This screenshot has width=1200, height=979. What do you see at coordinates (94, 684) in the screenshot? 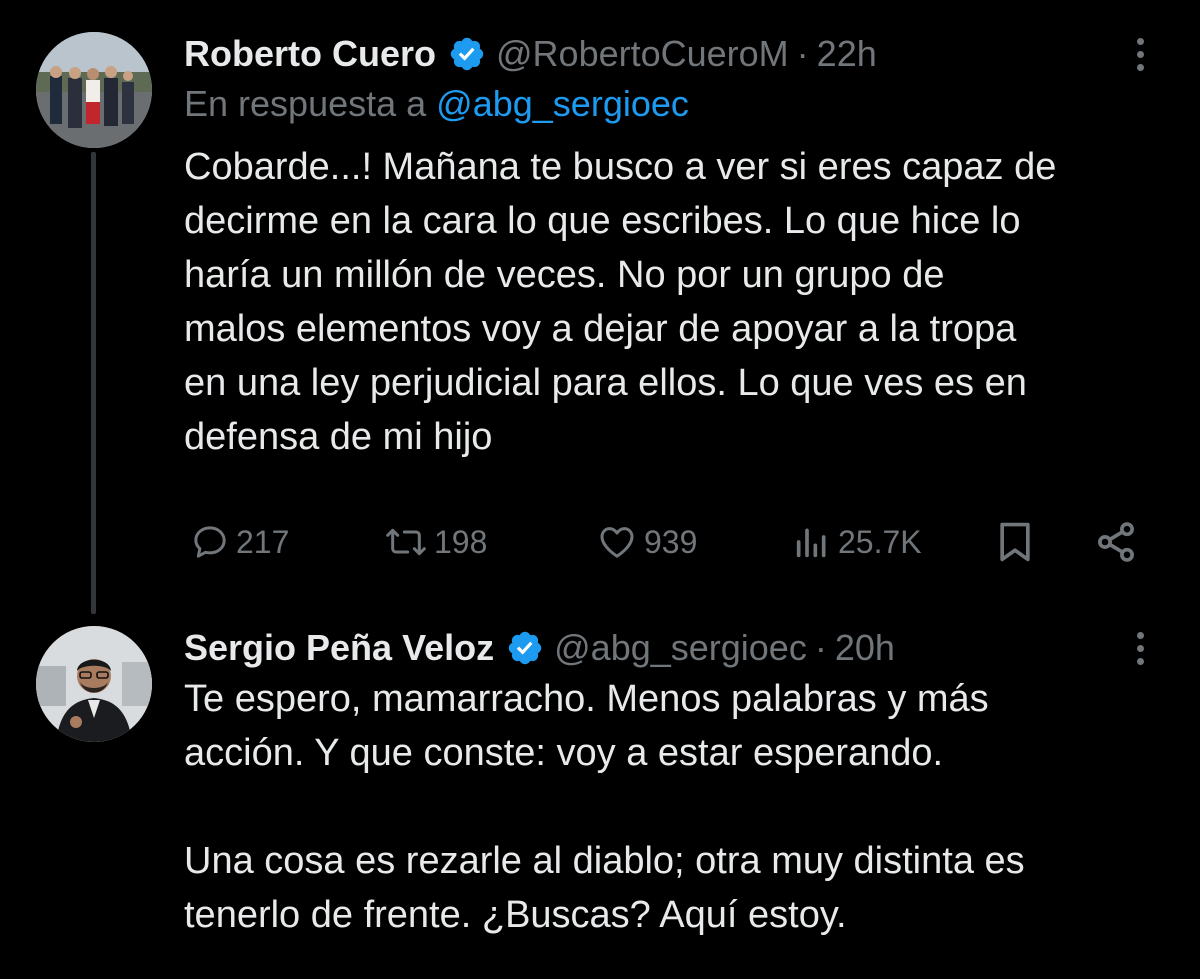
I see `avatar-sergio-pena-veloz` at bounding box center [94, 684].